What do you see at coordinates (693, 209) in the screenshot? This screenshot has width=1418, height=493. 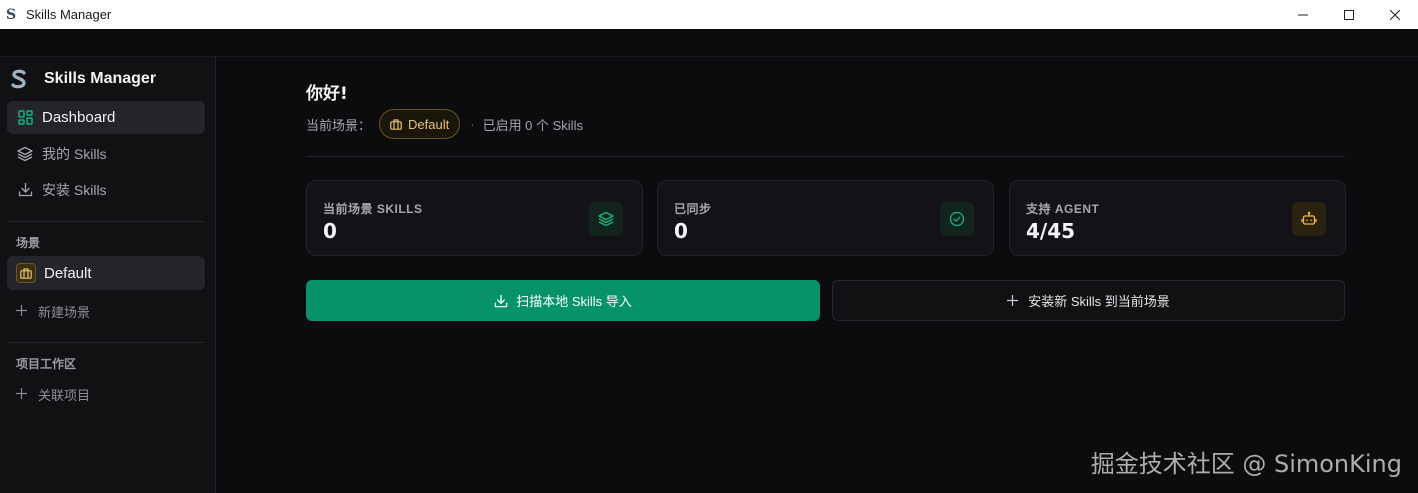 I see `stat-label: 已同步` at bounding box center [693, 209].